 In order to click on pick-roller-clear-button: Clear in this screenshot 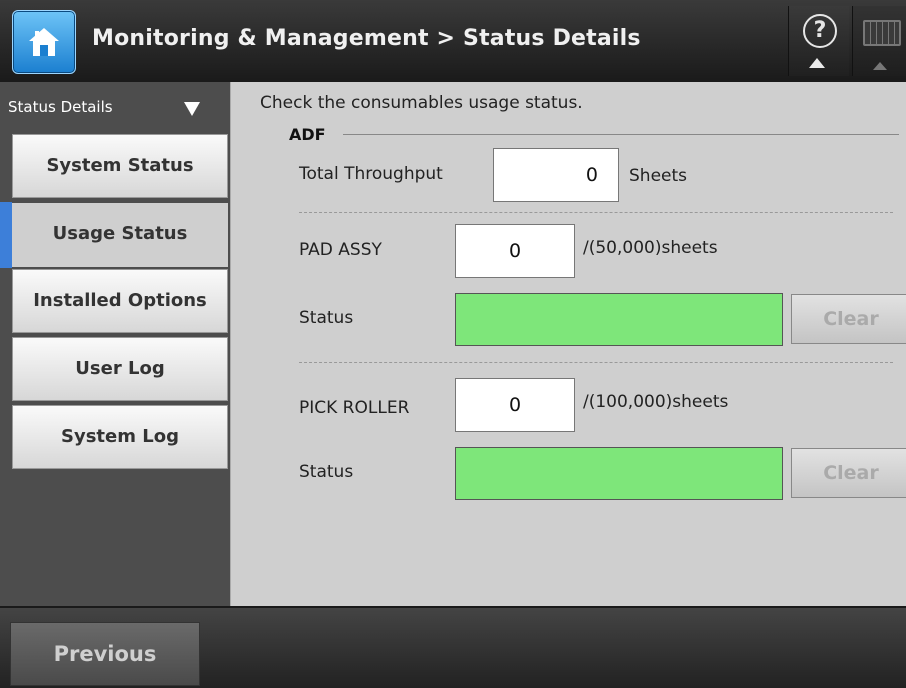, I will do `click(848, 473)`.